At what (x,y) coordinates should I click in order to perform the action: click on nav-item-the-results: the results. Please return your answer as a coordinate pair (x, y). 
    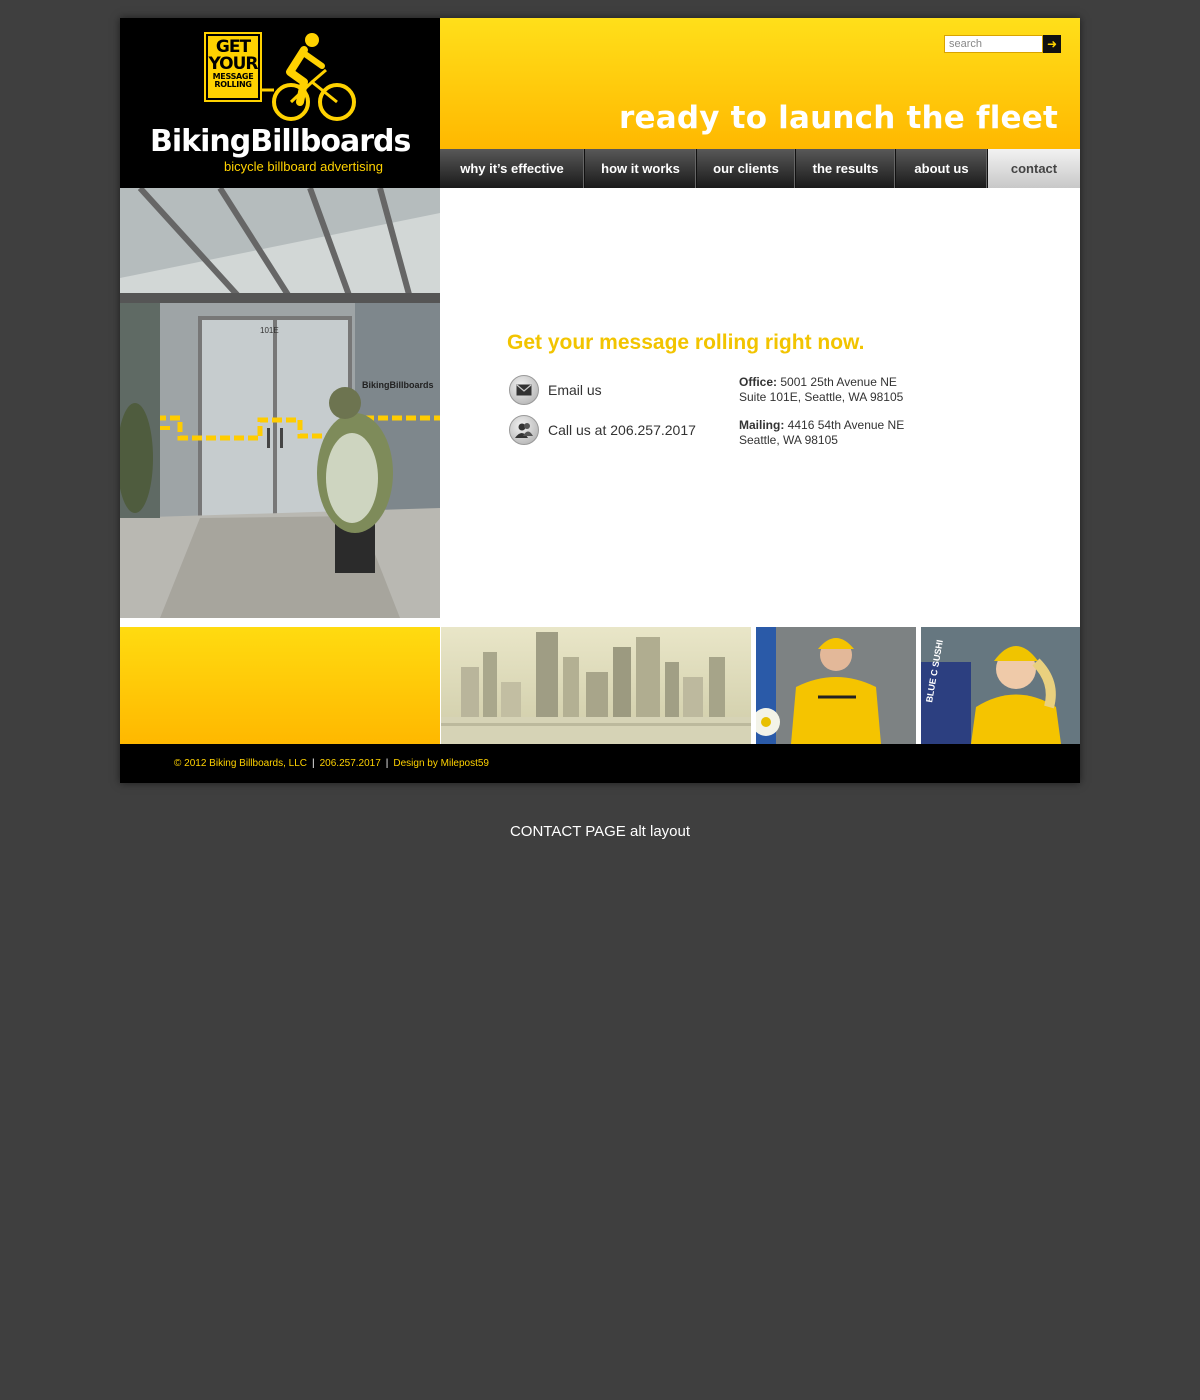
    Looking at the image, I should click on (846, 168).